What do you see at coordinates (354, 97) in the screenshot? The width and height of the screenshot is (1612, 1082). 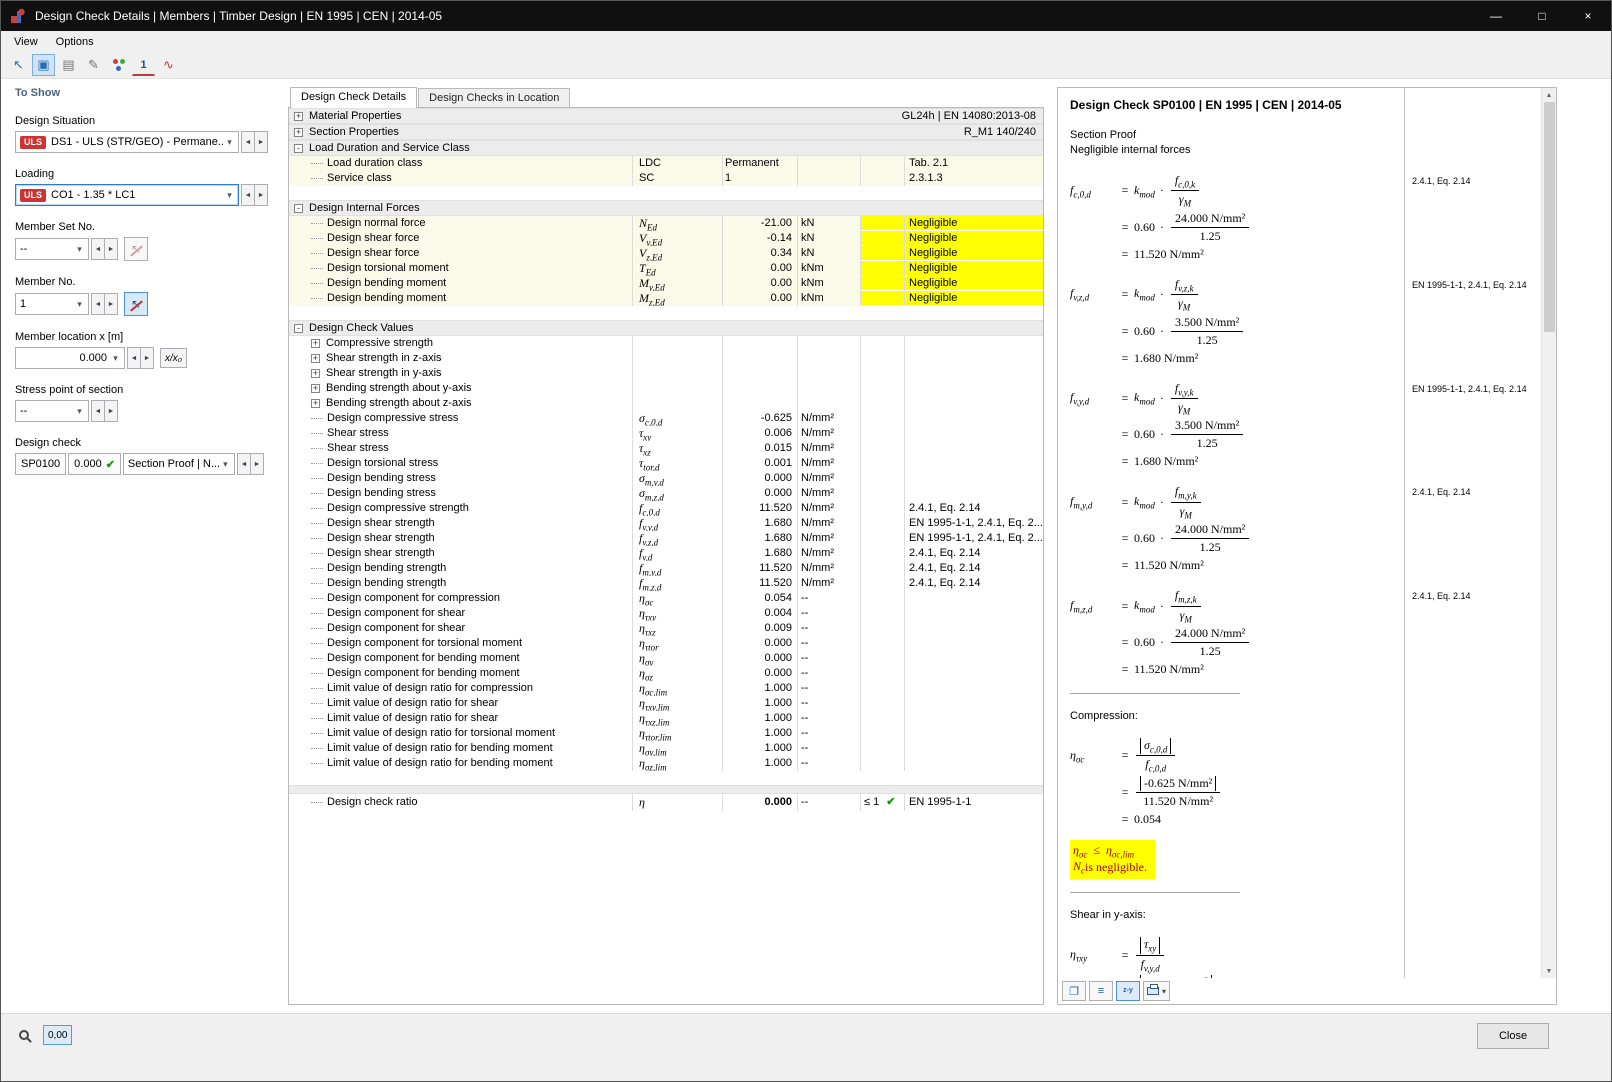 I see `tab-design-check-details: Design Check Details` at bounding box center [354, 97].